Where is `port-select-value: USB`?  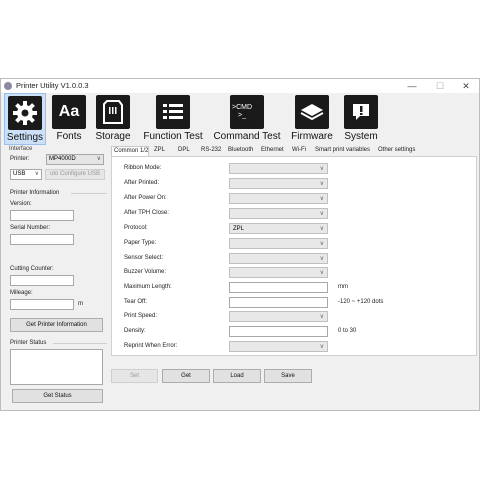
port-select-value: USB is located at coordinates (19, 174).